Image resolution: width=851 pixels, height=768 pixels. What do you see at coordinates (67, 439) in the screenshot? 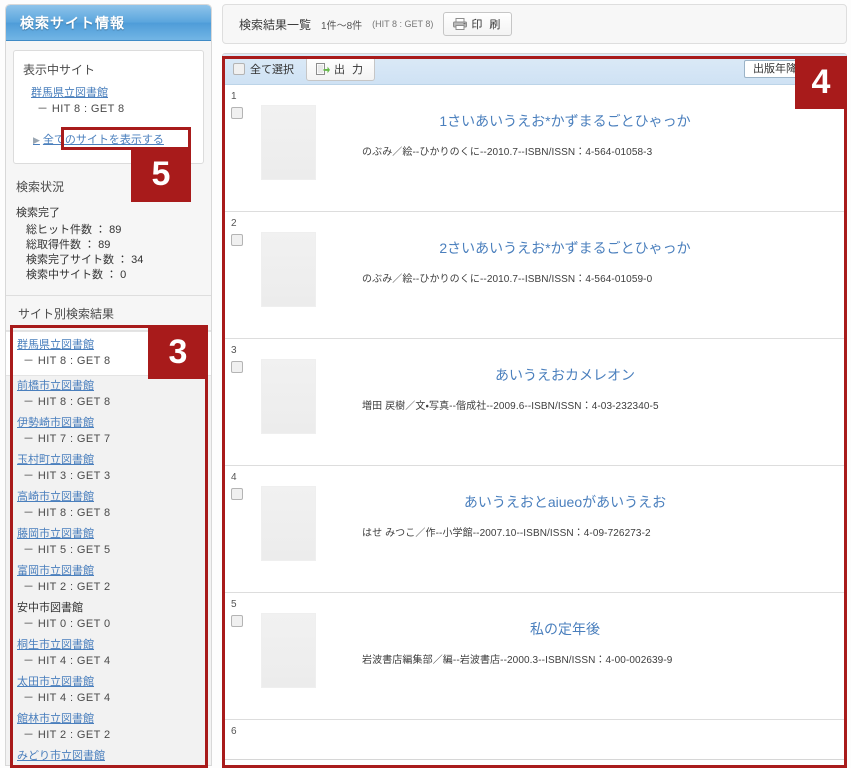
I see `by-site-item-counts: － HIT 7 : GET 7` at bounding box center [67, 439].